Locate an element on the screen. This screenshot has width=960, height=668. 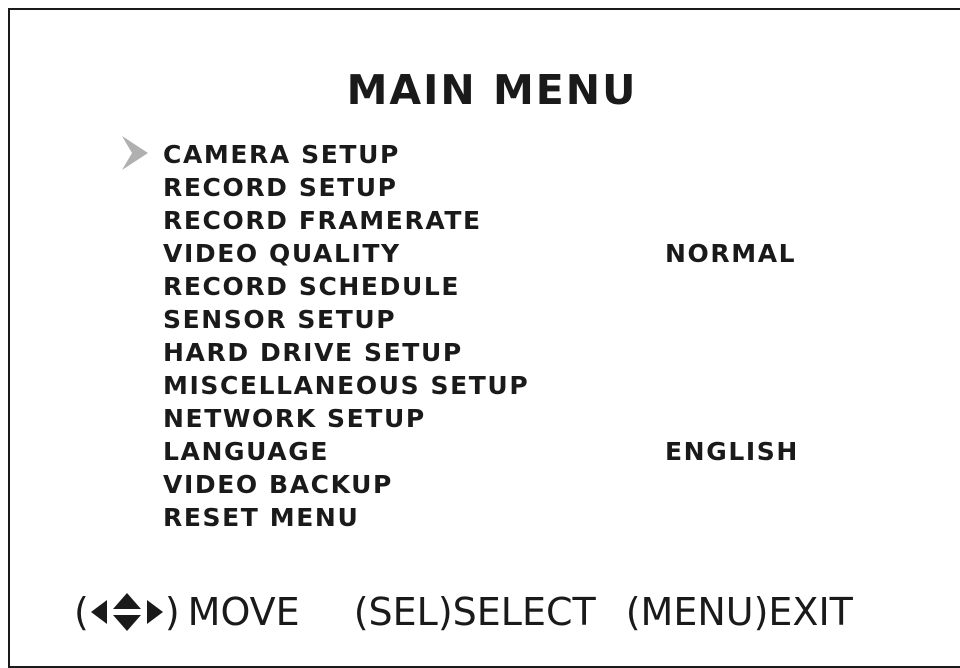
menu-item-label: RESET MENU is located at coordinates (261, 517).